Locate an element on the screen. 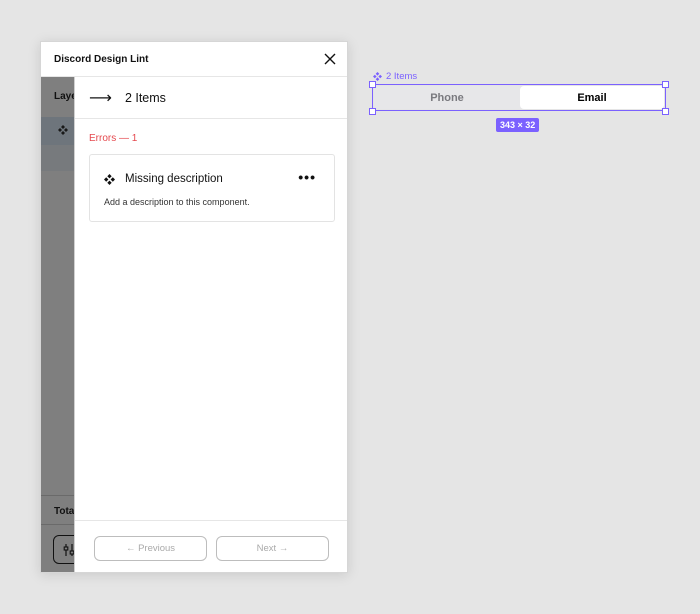 This screenshot has width=700, height=614. segment-email: Email is located at coordinates (592, 97).